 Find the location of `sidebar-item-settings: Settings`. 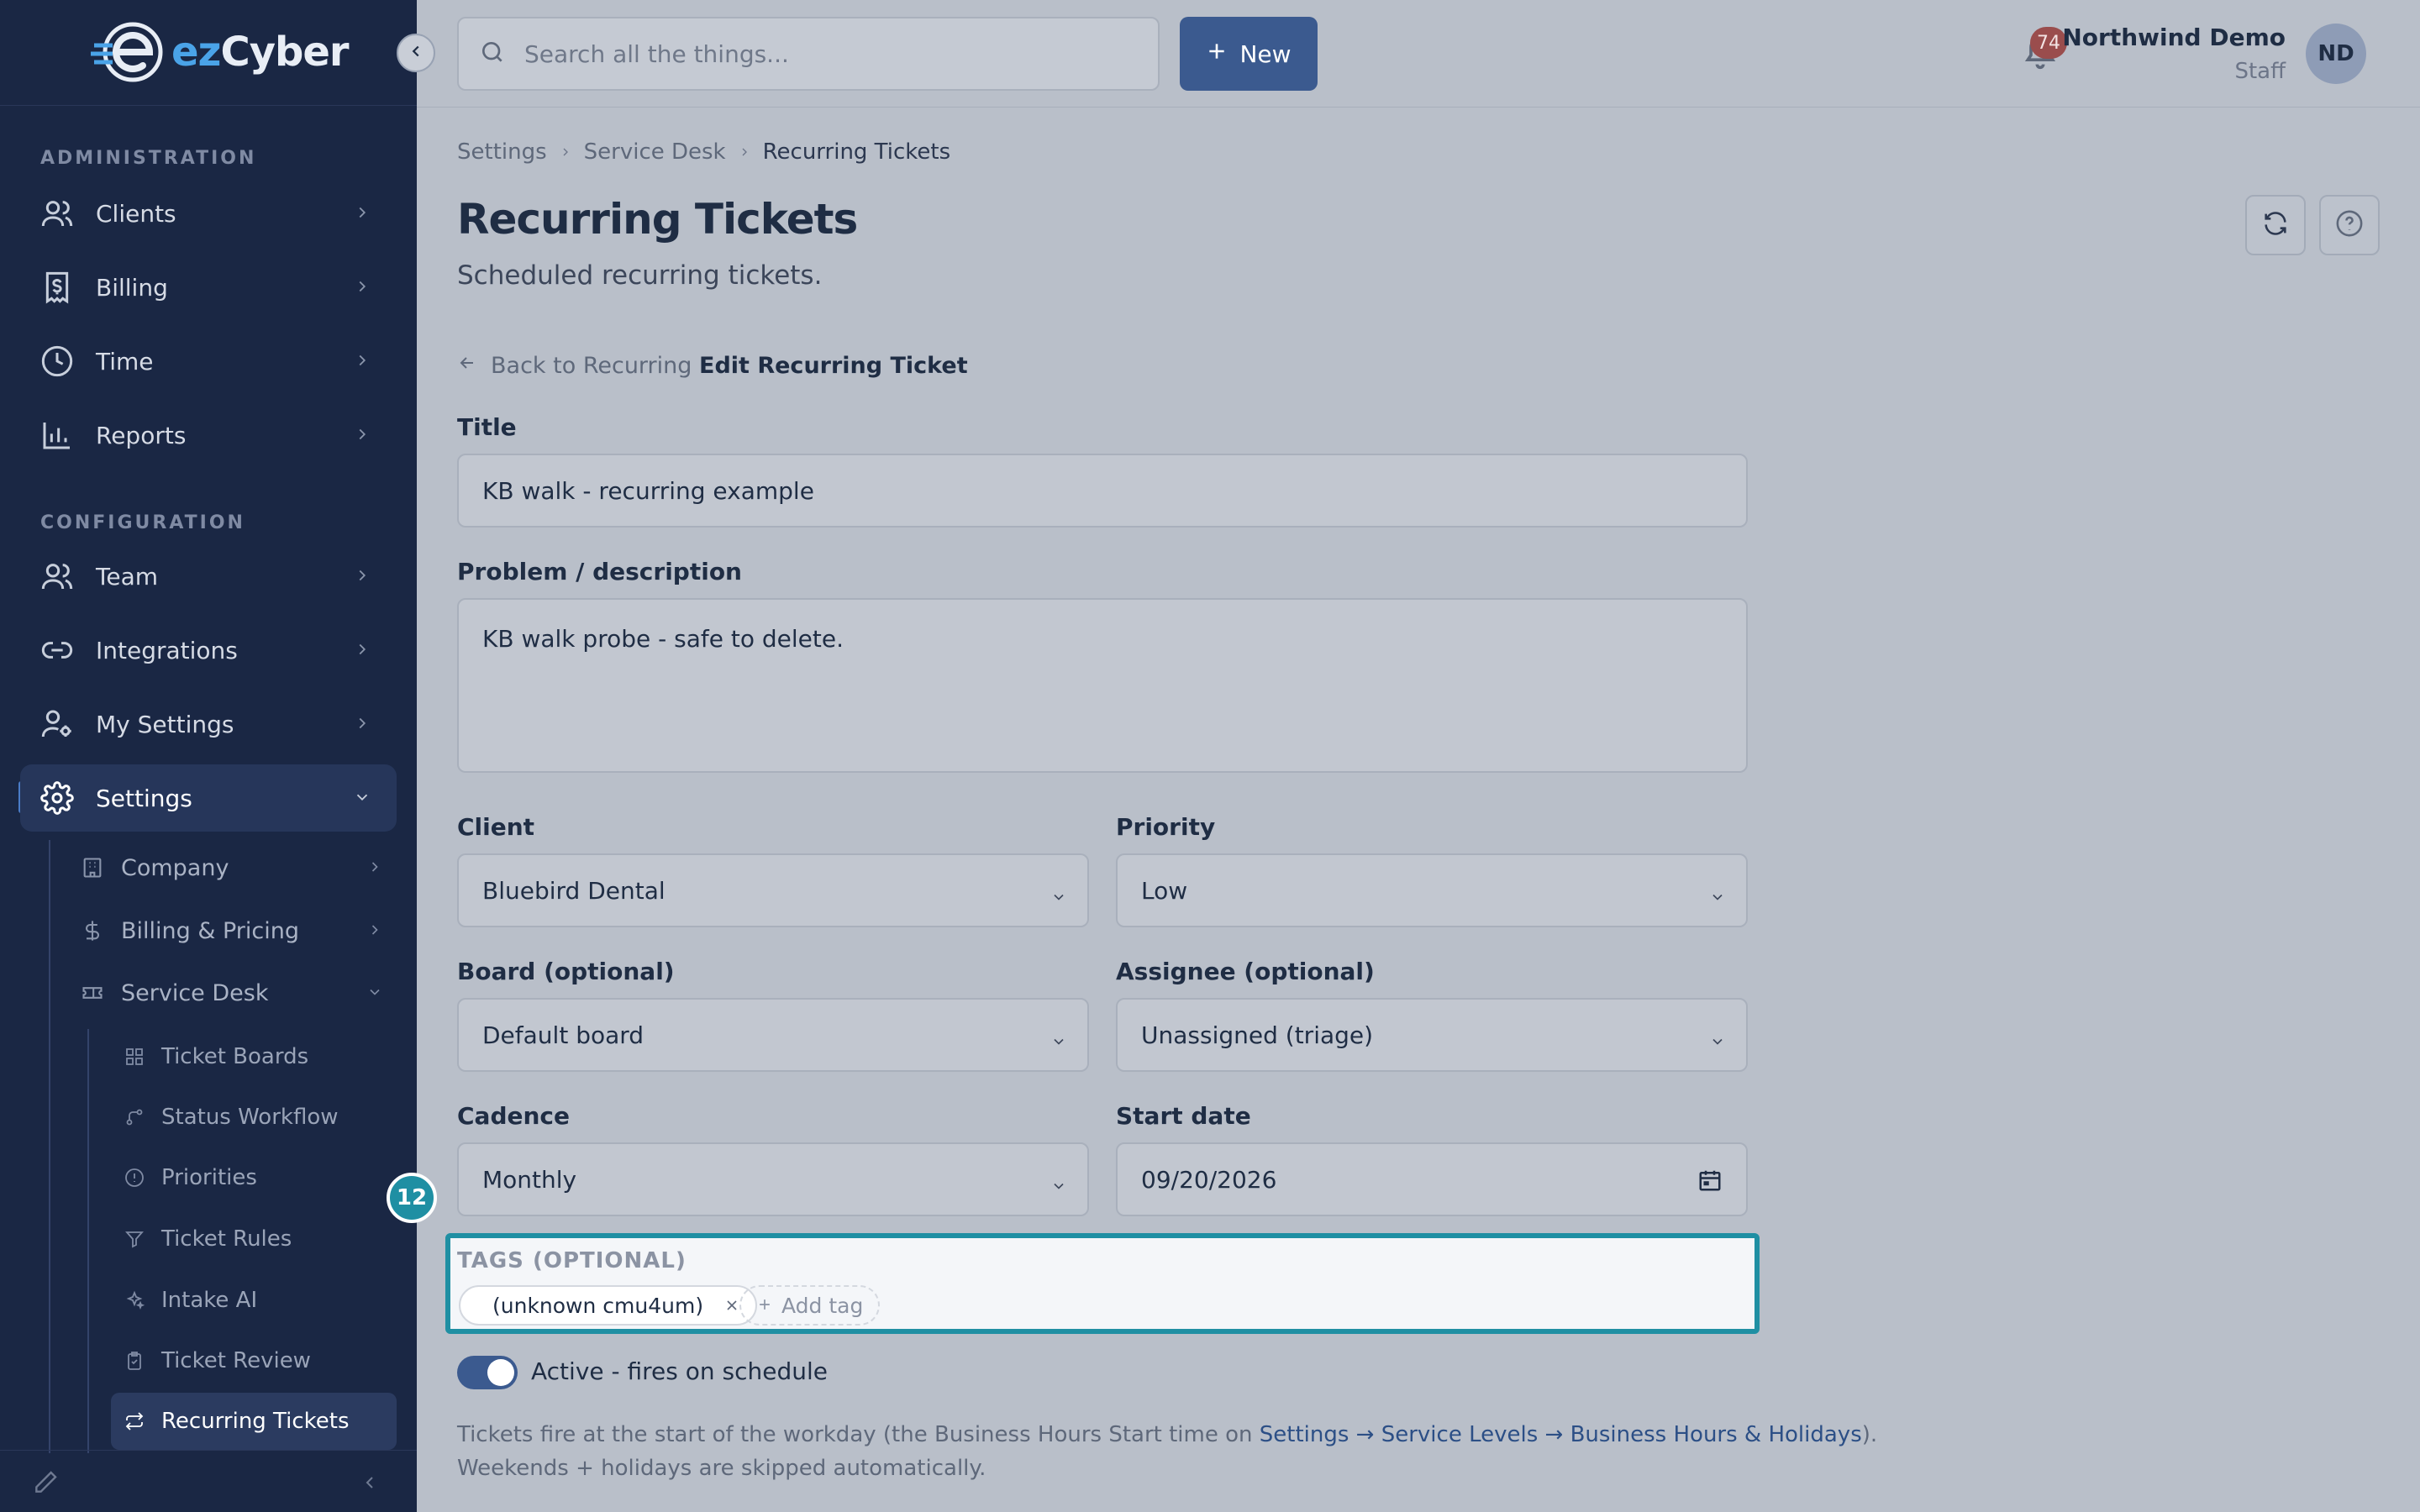

sidebar-item-settings: Settings is located at coordinates (208, 798).